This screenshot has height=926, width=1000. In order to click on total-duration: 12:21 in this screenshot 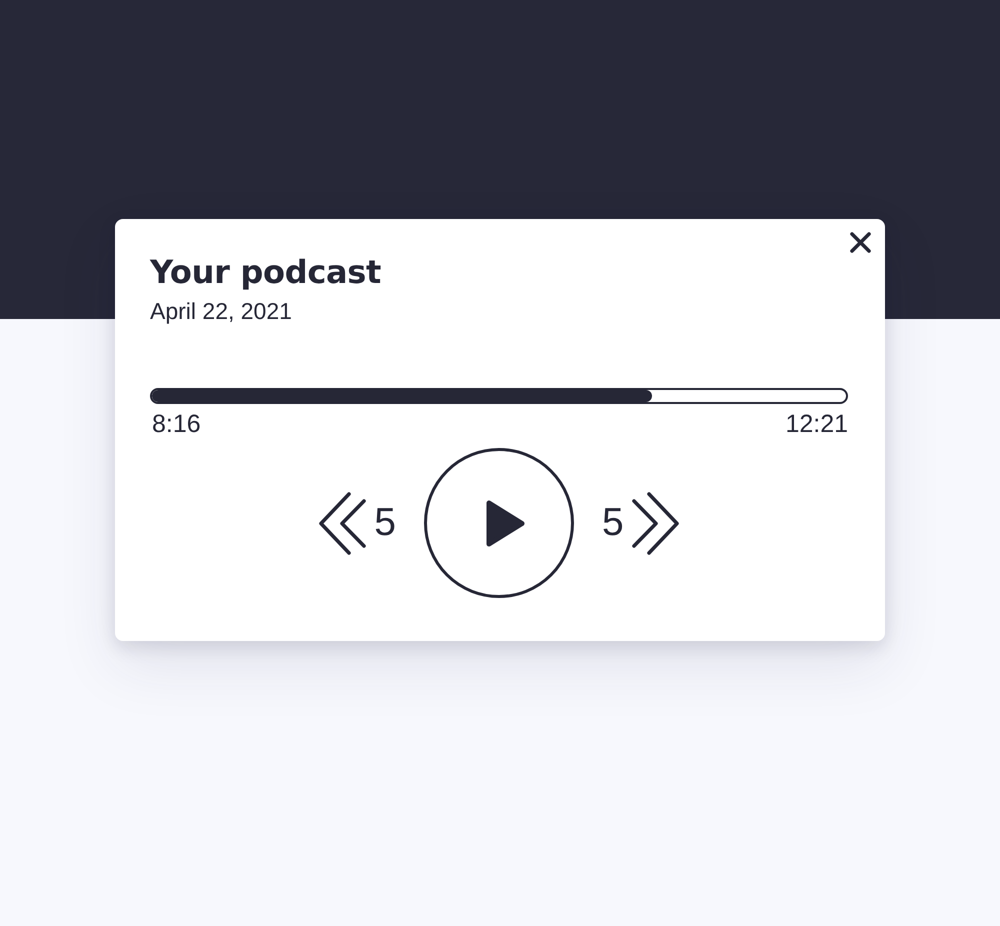, I will do `click(816, 424)`.